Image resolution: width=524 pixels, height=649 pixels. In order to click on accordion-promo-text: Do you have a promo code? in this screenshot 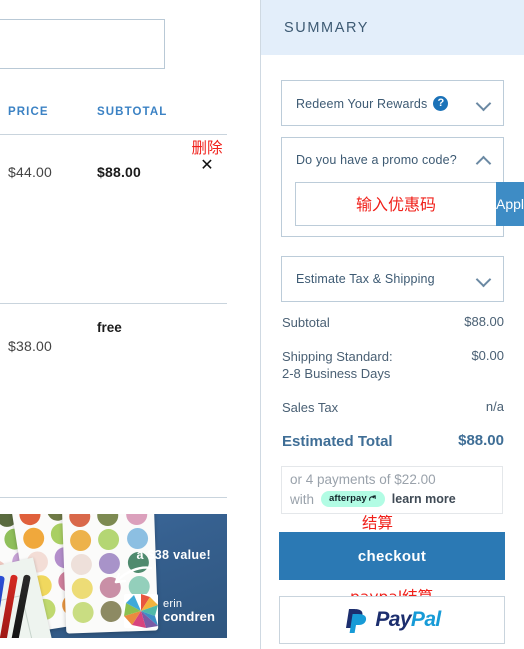, I will do `click(376, 160)`.